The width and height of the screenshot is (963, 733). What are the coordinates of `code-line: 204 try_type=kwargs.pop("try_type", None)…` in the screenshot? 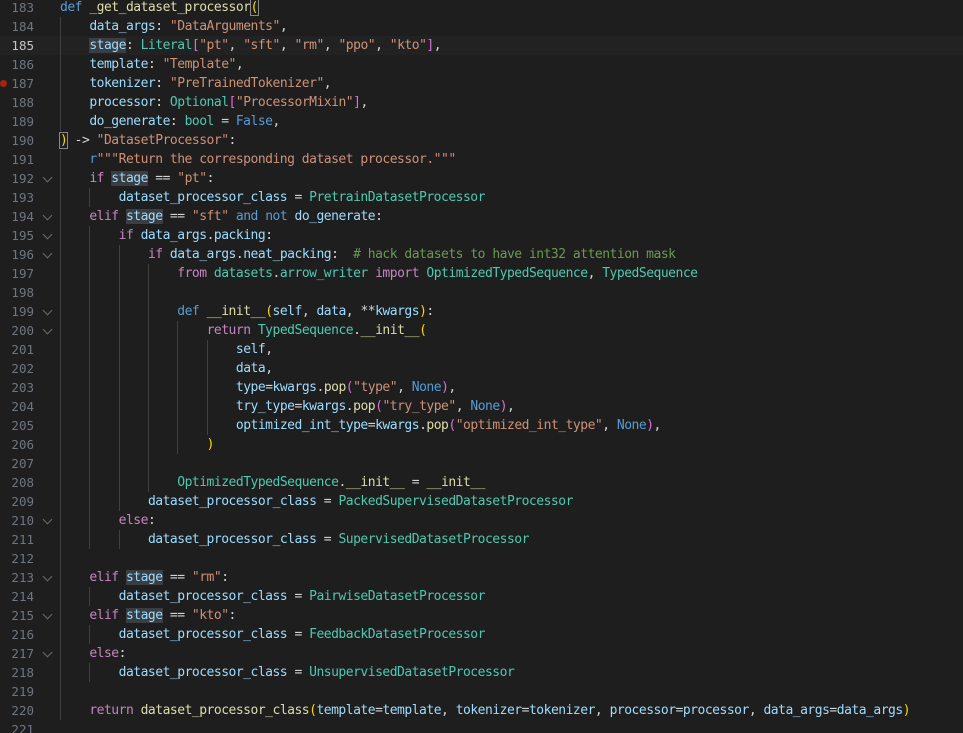 It's located at (481, 406).